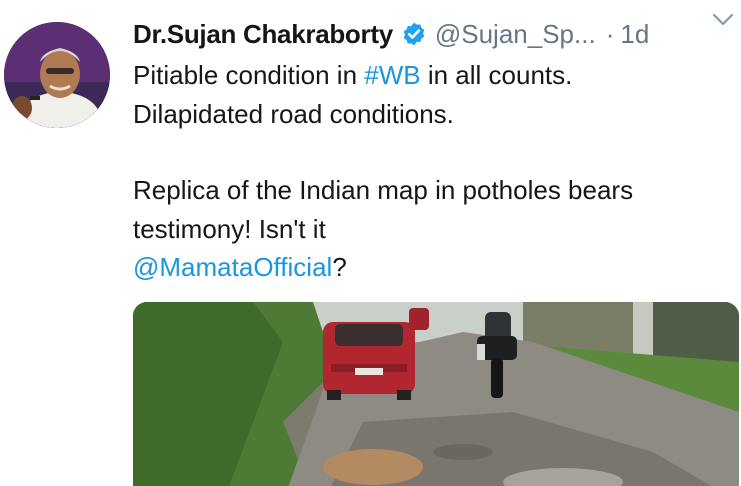  I want to click on tweet-header: Dr.Sujan Chakraborty @Sujan_Sp... · 1d, so click(432, 34).